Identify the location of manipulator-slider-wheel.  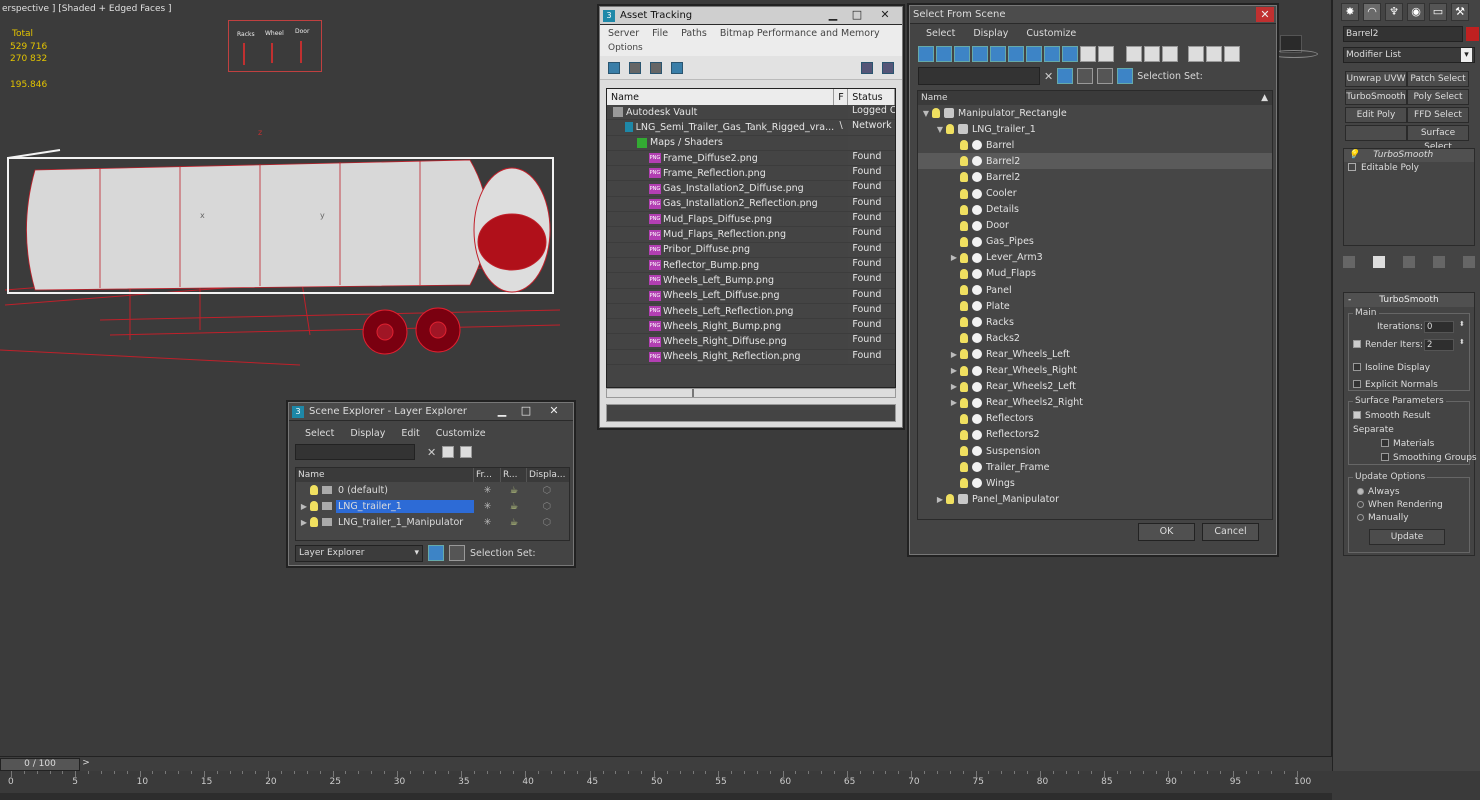
(272, 53).